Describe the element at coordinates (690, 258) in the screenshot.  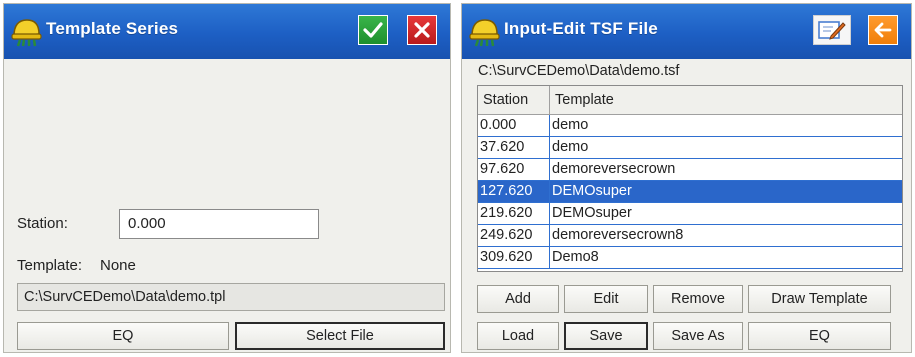
I see `table-row: 309.620 Demo8` at that location.